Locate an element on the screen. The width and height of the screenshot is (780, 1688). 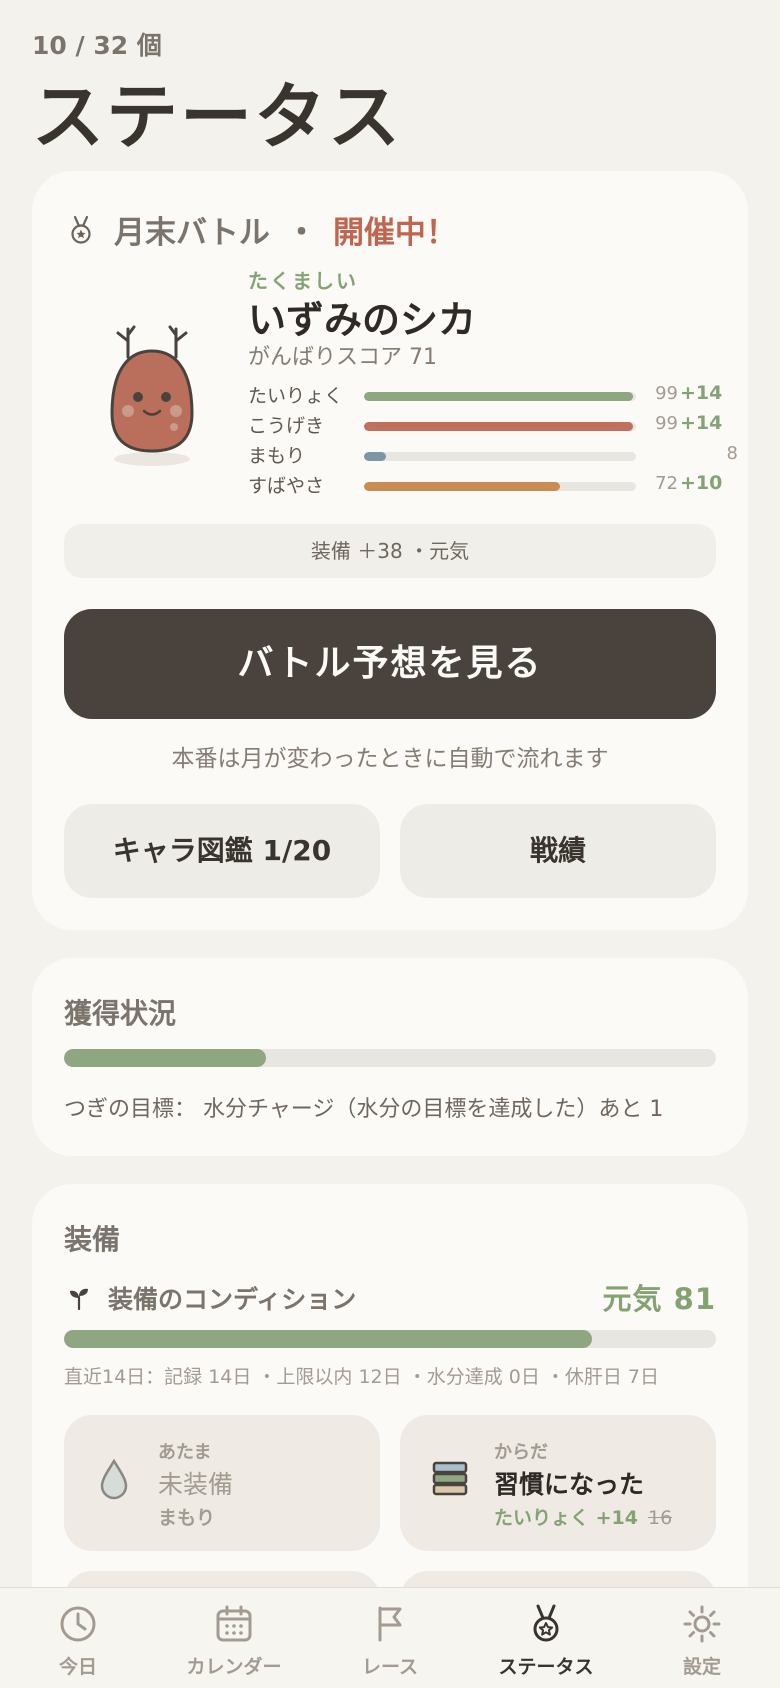
stat-row-defense: まもり 8 is located at coordinates (493, 455).